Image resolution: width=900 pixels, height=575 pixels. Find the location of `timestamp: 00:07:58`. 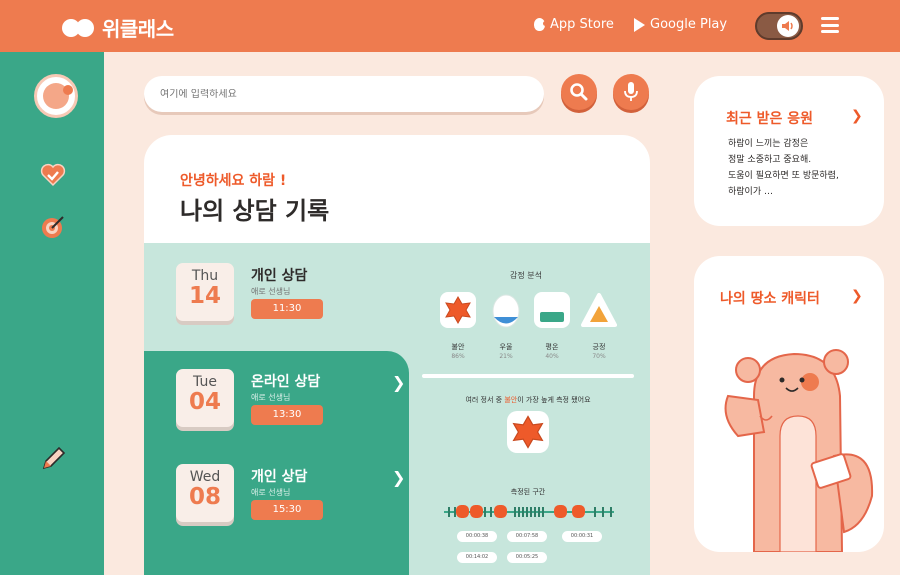

timestamp: 00:07:58 is located at coordinates (527, 536).